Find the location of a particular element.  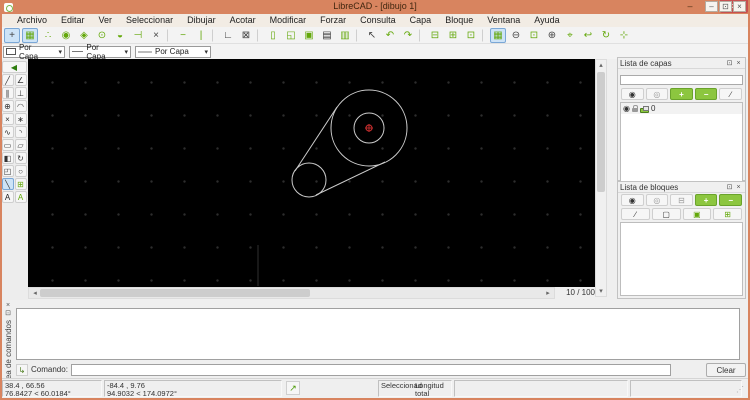

window-cascade-icon: ⊞ is located at coordinates (453, 35).